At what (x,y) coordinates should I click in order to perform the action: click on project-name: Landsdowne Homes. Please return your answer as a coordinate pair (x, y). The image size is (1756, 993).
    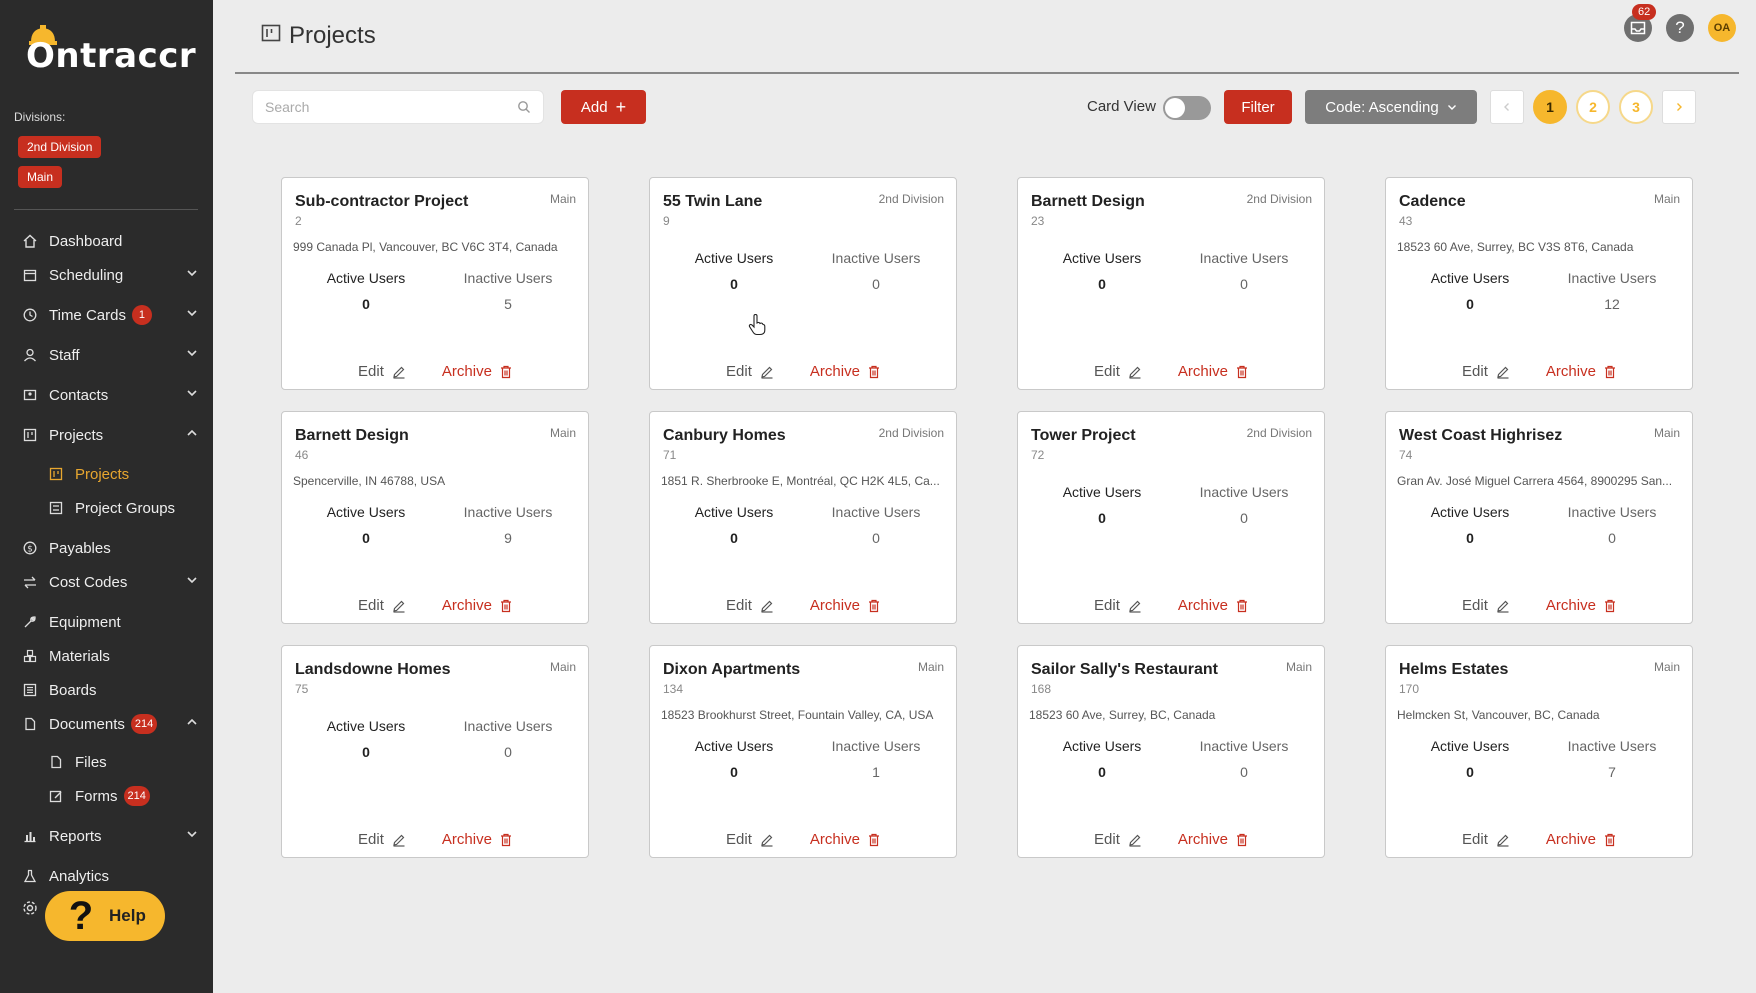
    Looking at the image, I should click on (373, 670).